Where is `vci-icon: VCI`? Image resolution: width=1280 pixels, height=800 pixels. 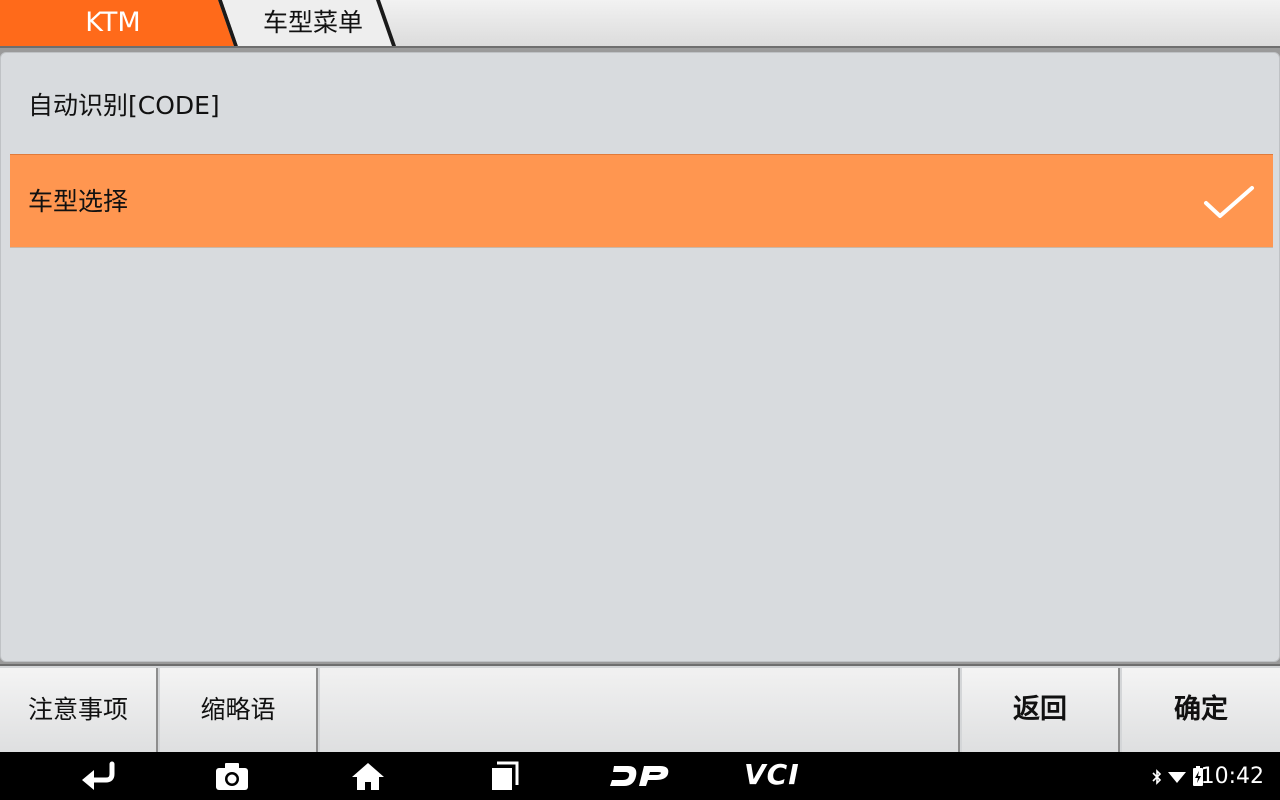 vci-icon: VCI is located at coordinates (772, 774).